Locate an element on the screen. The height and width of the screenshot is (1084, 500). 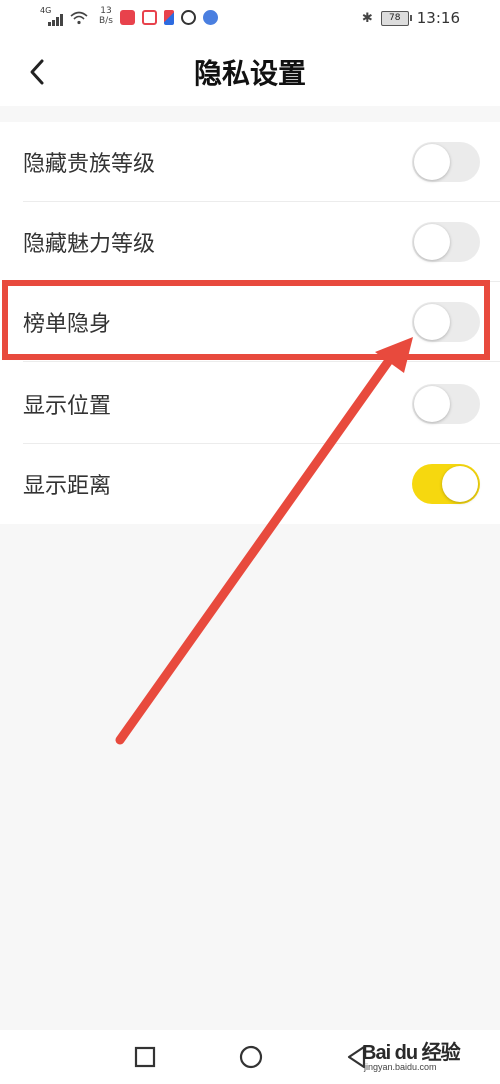
watermark-logo: Bai du 经验 is located at coordinates (411, 1053).